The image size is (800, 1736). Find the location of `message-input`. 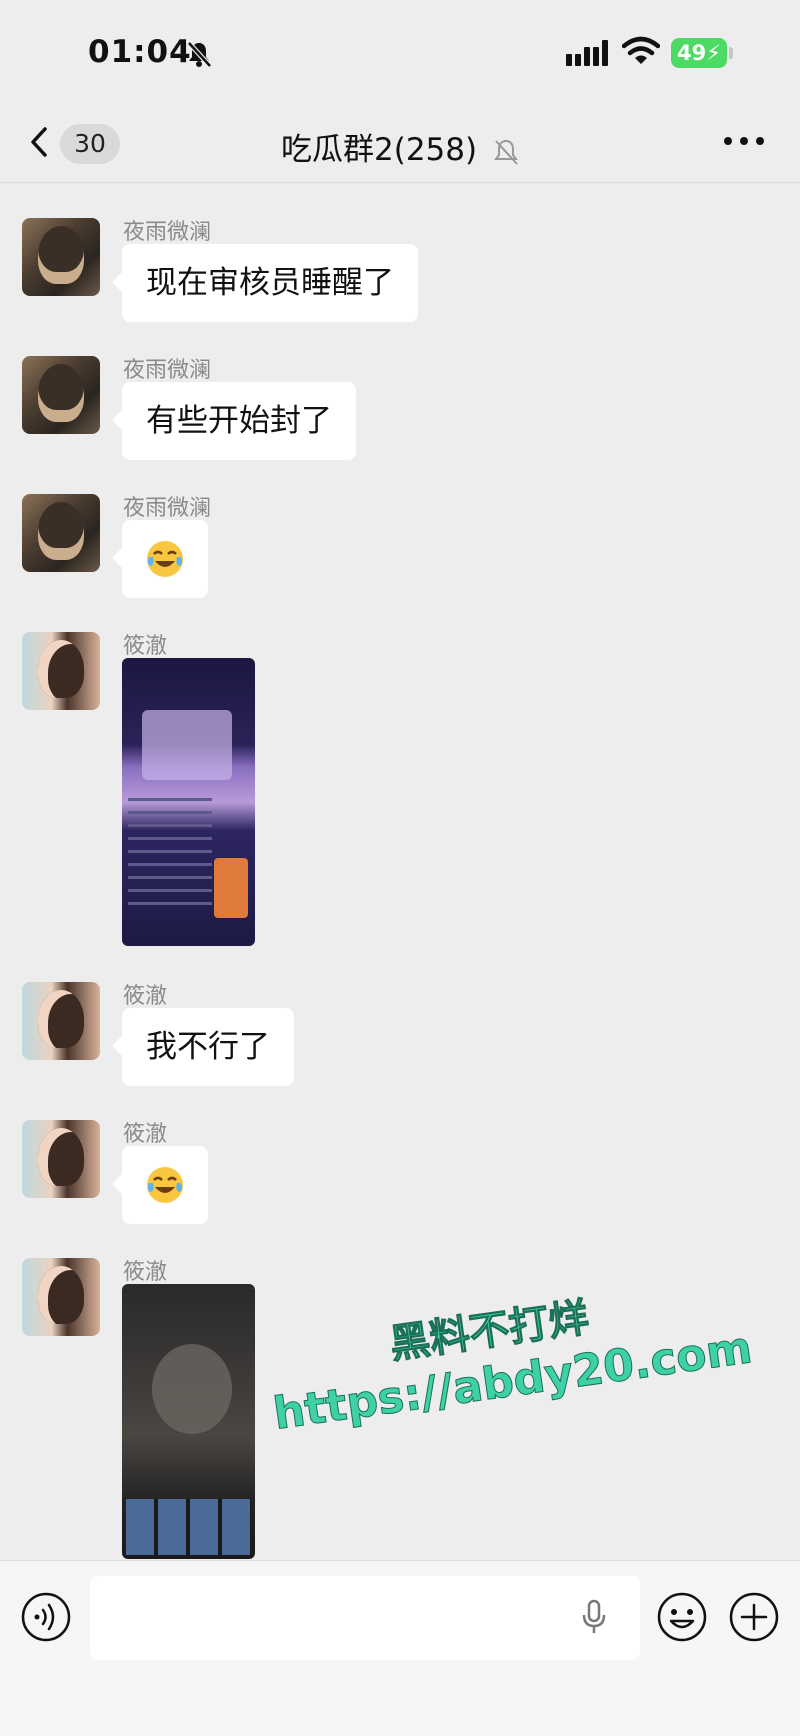

message-input is located at coordinates (365, 1618).